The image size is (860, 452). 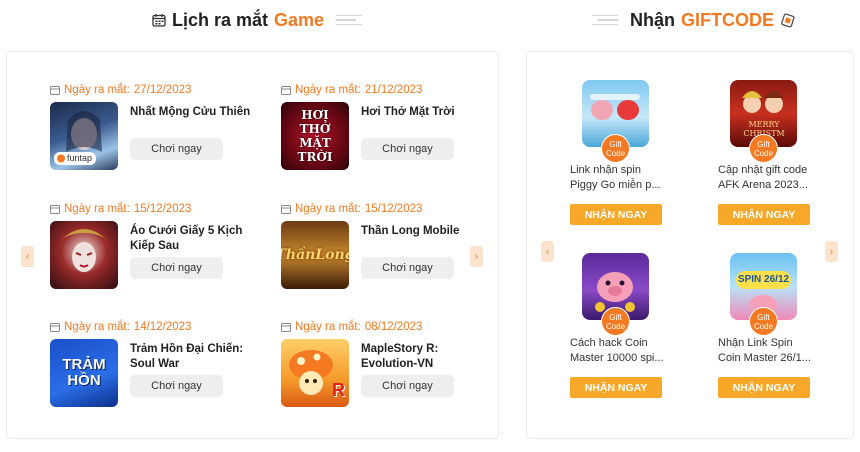 I want to click on release-date: Ngày ra mắt: 21/12/2023, so click(x=386, y=90).